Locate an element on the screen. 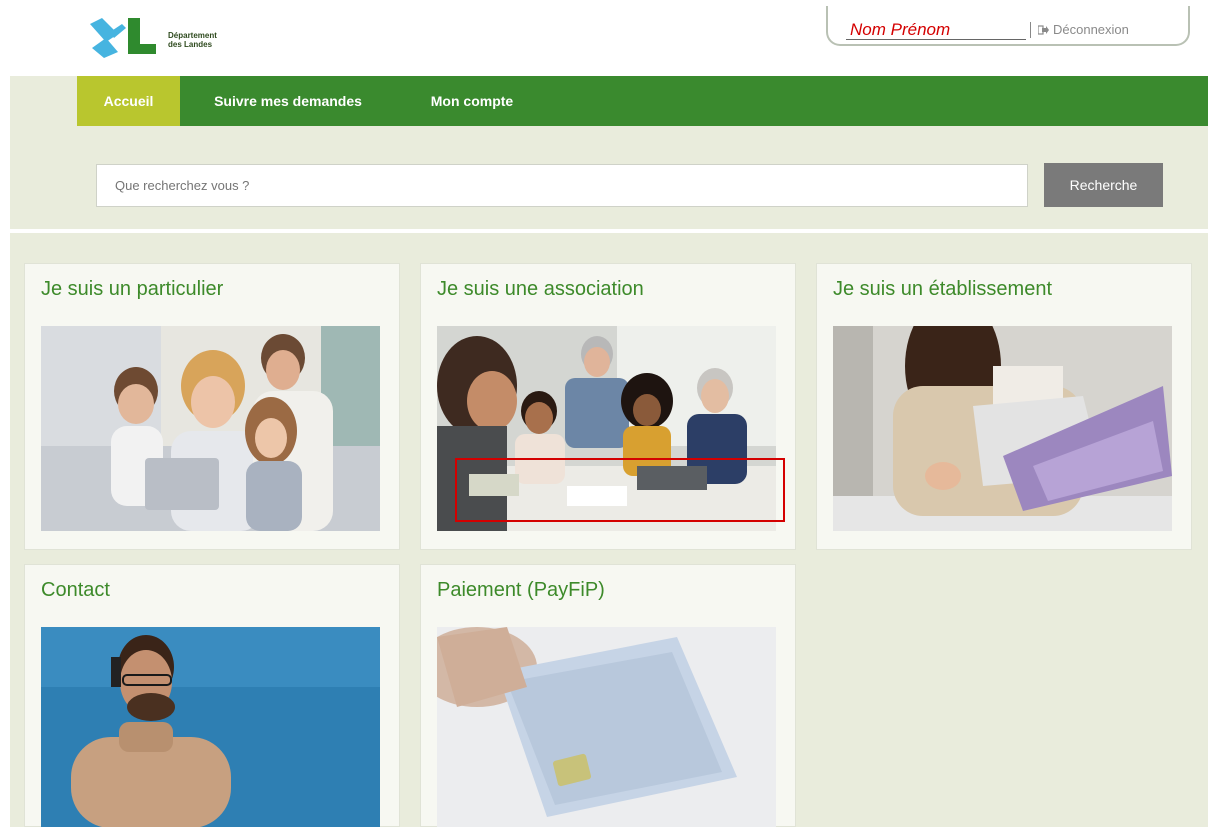 This screenshot has width=1208, height=827. search-button: Recherche is located at coordinates (1103, 185).